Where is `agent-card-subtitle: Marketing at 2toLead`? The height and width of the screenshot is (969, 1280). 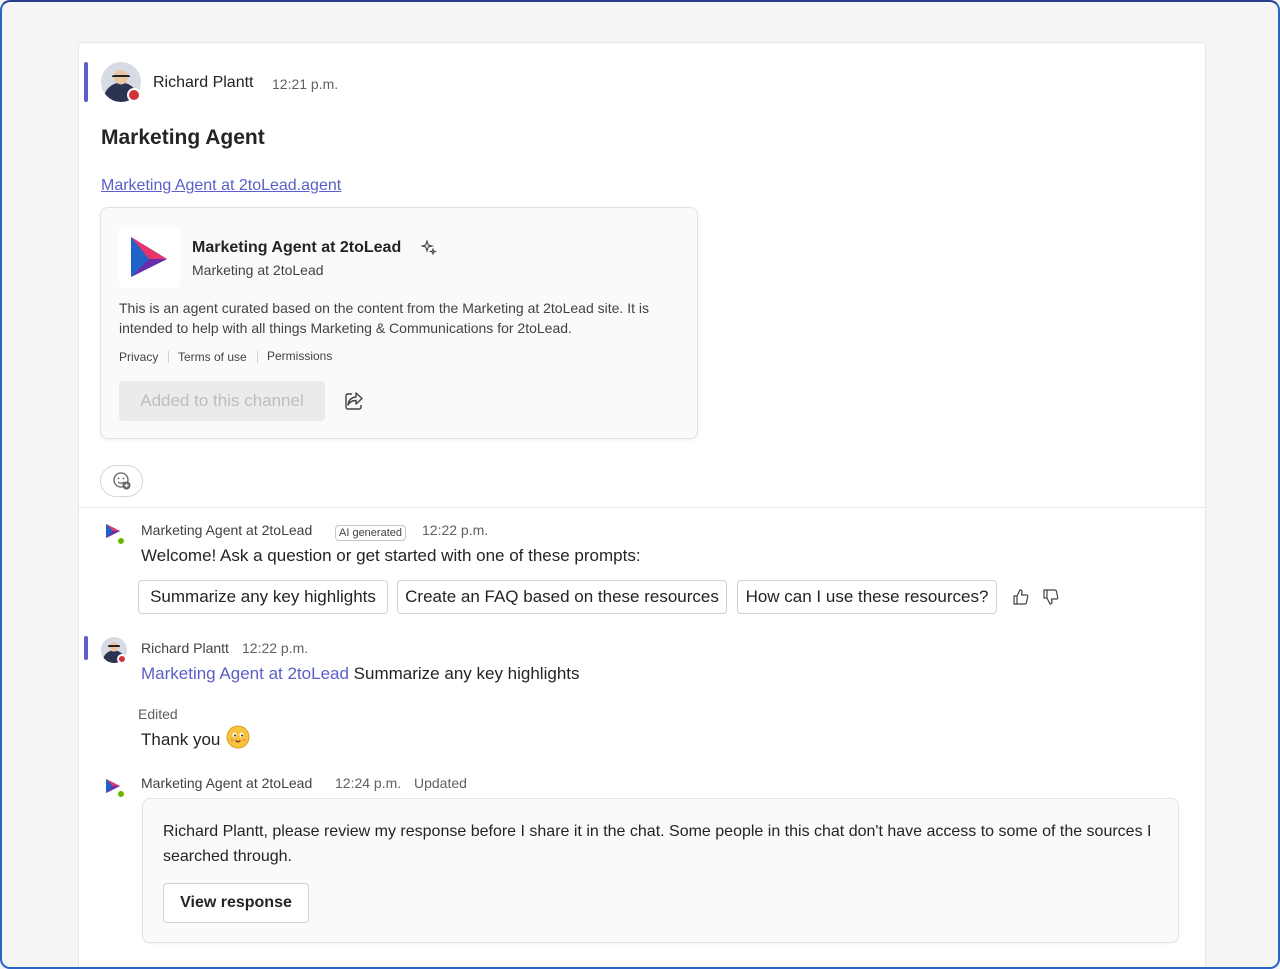 agent-card-subtitle: Marketing at 2toLead is located at coordinates (258, 270).